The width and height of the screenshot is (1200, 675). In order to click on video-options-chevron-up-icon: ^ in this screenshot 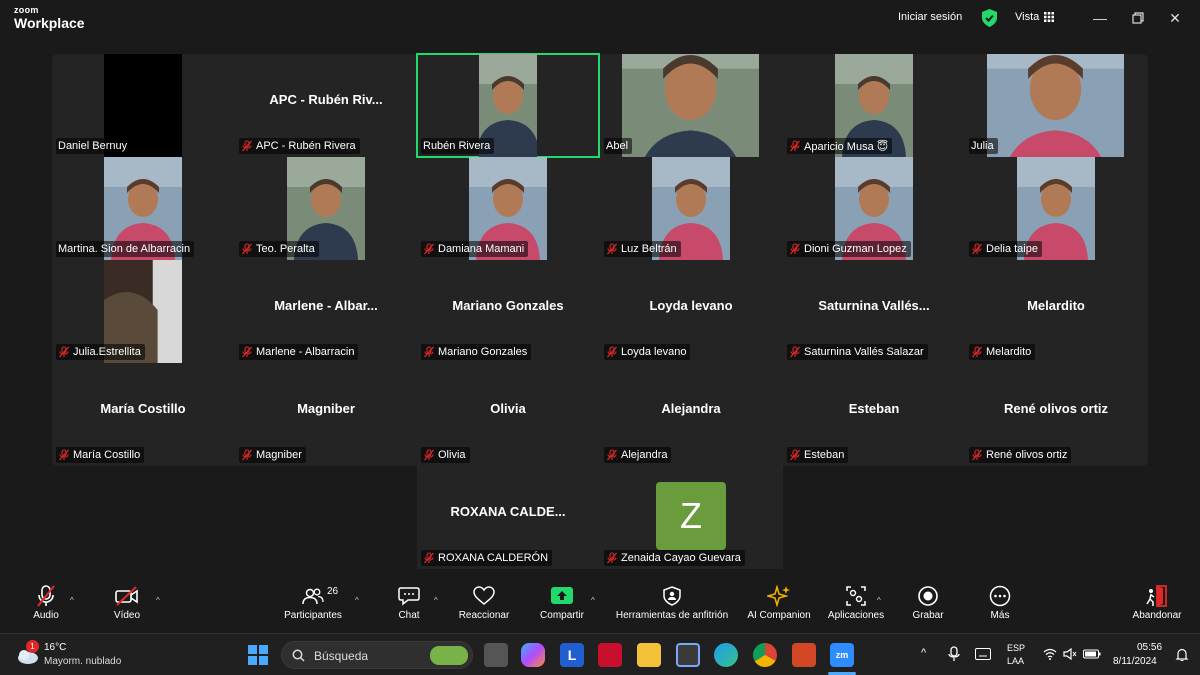, I will do `click(158, 600)`.